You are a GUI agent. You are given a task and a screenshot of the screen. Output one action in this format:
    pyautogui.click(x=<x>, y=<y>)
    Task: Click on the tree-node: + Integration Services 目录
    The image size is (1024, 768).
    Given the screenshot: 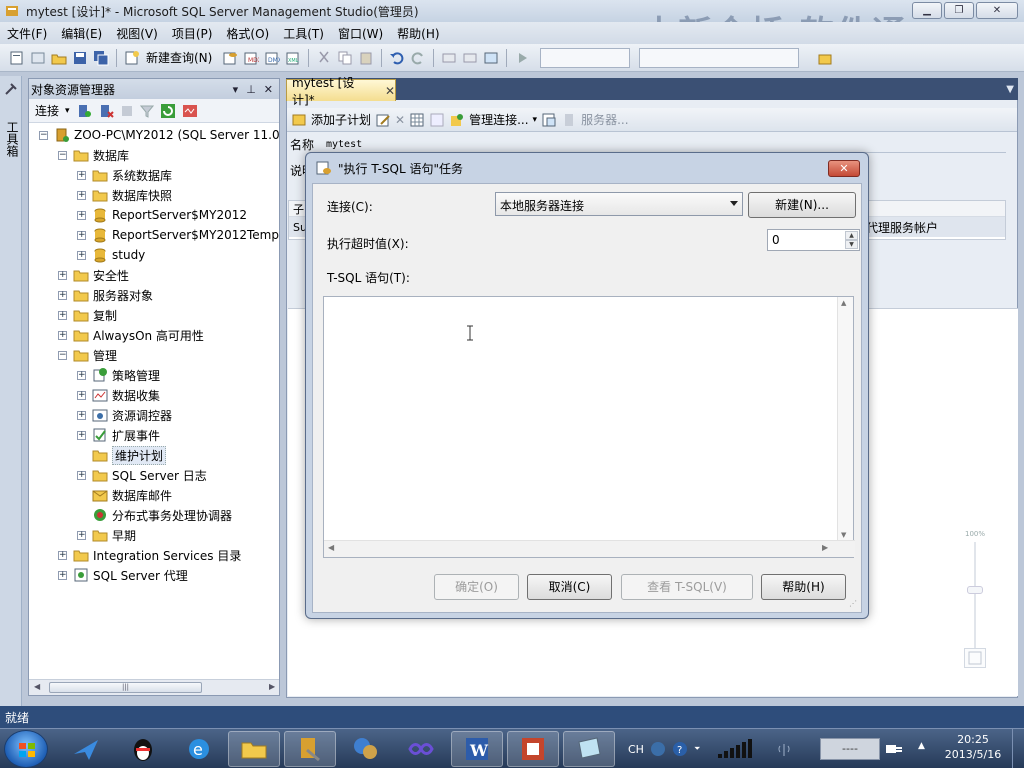 What is the action you would take?
    pyautogui.click(x=154, y=555)
    